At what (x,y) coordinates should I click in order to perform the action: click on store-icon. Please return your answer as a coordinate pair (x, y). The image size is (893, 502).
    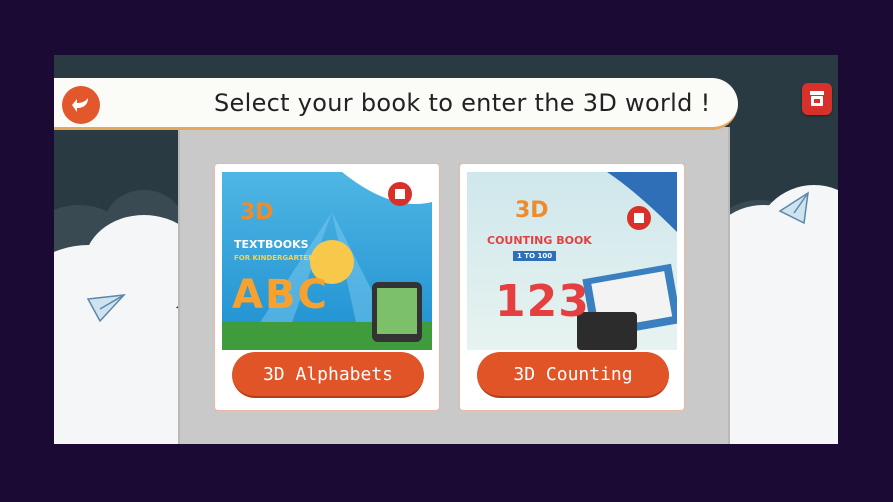
    Looking at the image, I should click on (817, 98).